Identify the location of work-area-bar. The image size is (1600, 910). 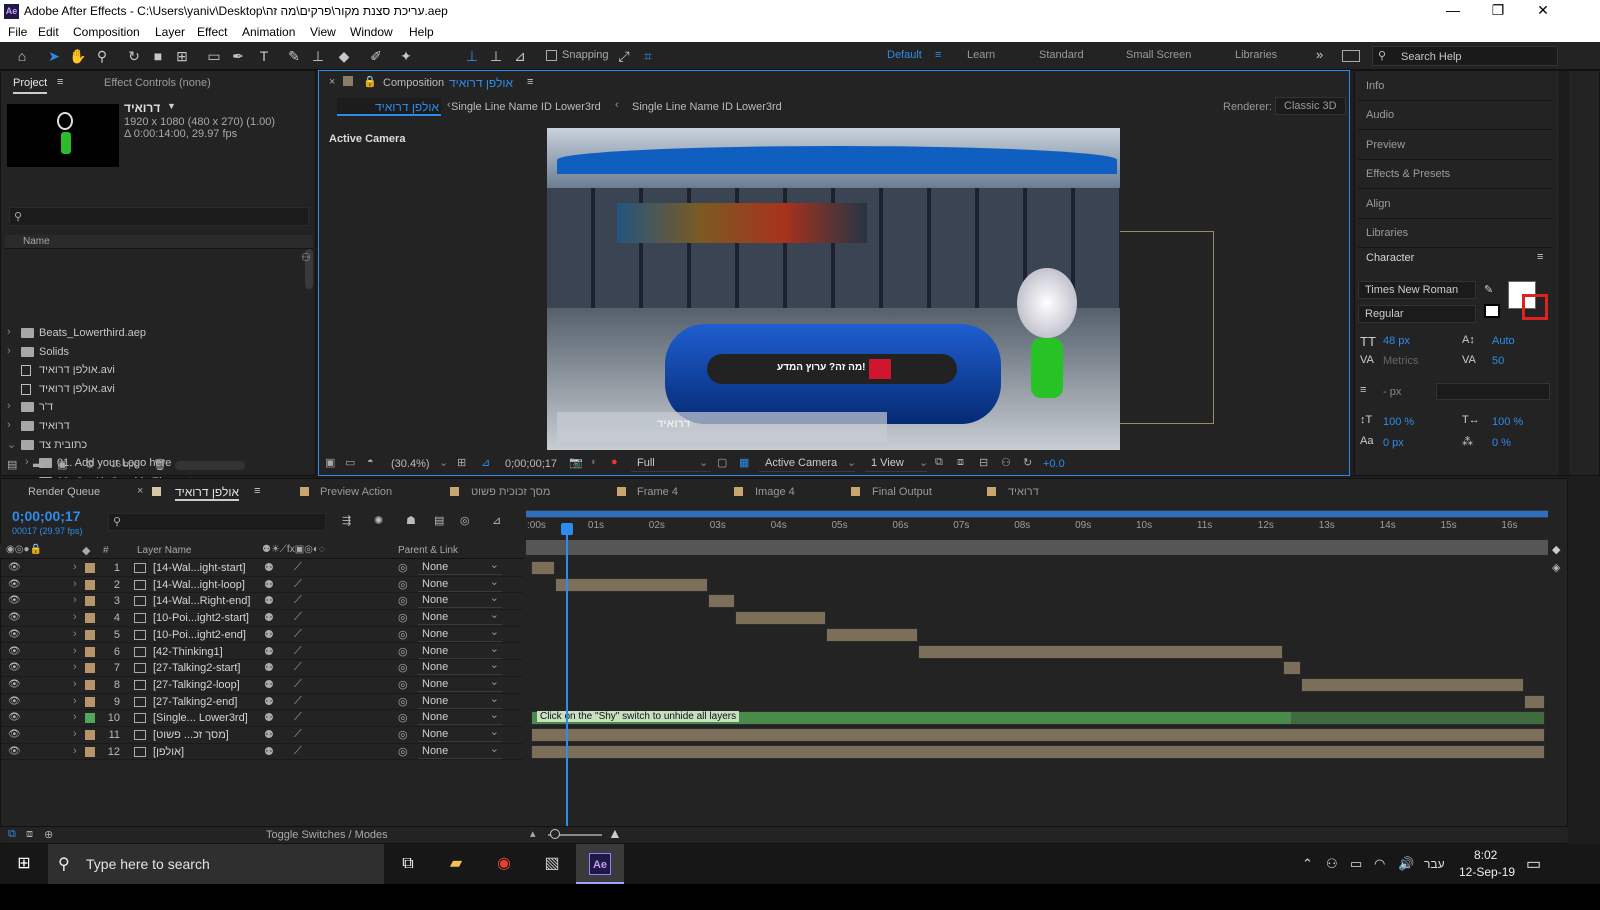
(1037, 514).